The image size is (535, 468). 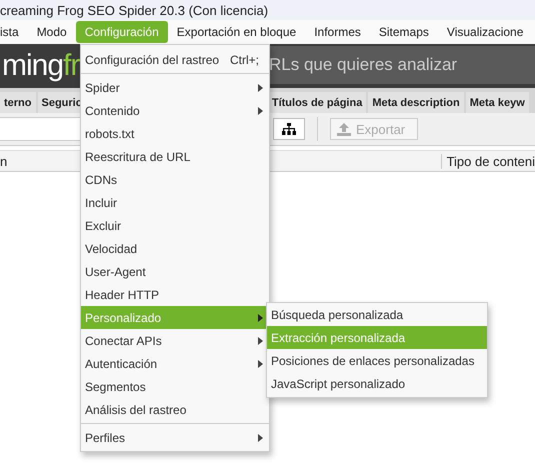 What do you see at coordinates (237, 32) in the screenshot?
I see `menu-bar-item: Exportación en bloque` at bounding box center [237, 32].